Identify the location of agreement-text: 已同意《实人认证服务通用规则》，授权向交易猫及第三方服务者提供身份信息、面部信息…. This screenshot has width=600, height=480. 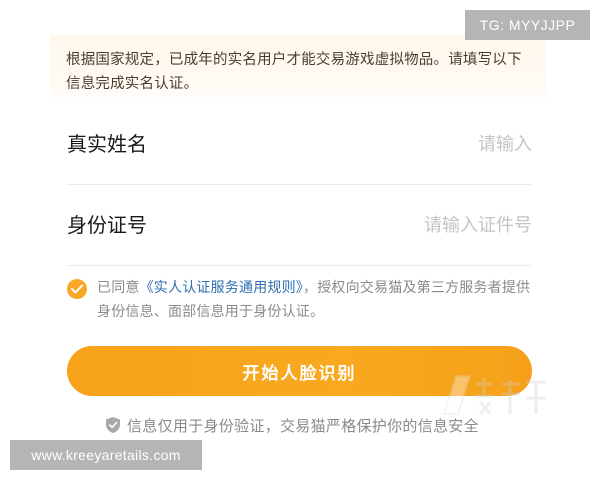
(317, 300).